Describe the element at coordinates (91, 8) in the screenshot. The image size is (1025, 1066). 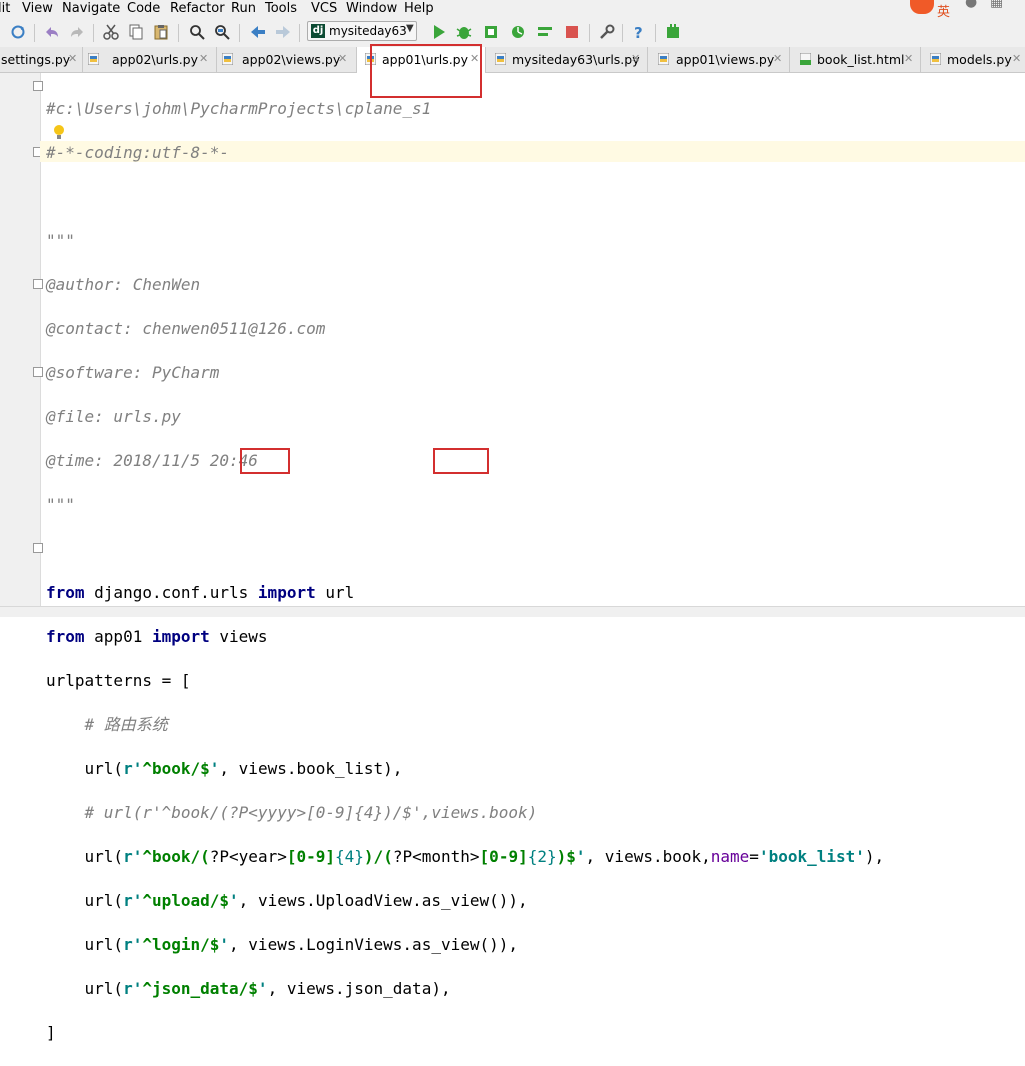
I see `menu-navigate: Navigate` at that location.